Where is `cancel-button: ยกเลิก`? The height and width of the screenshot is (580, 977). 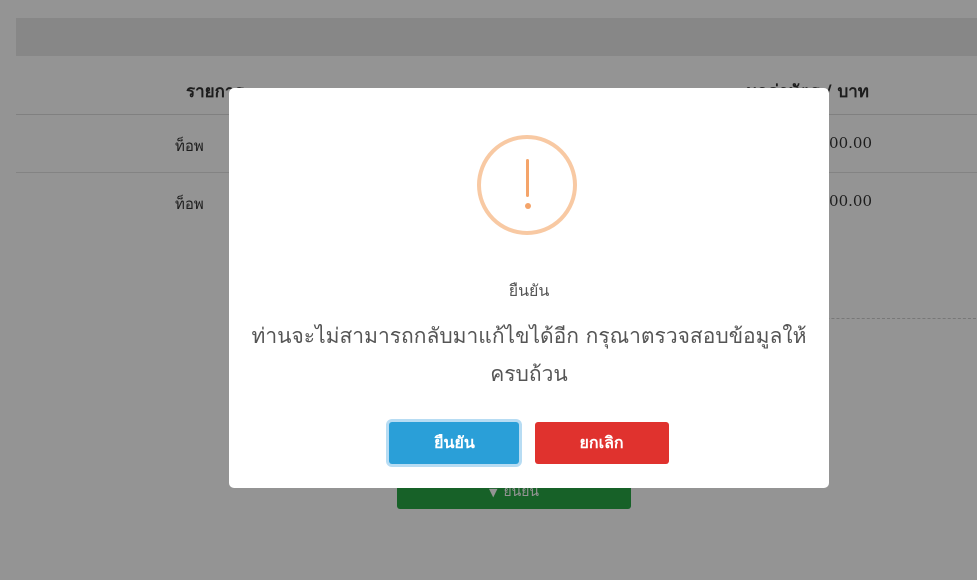
cancel-button: ยกเลิก is located at coordinates (601, 443).